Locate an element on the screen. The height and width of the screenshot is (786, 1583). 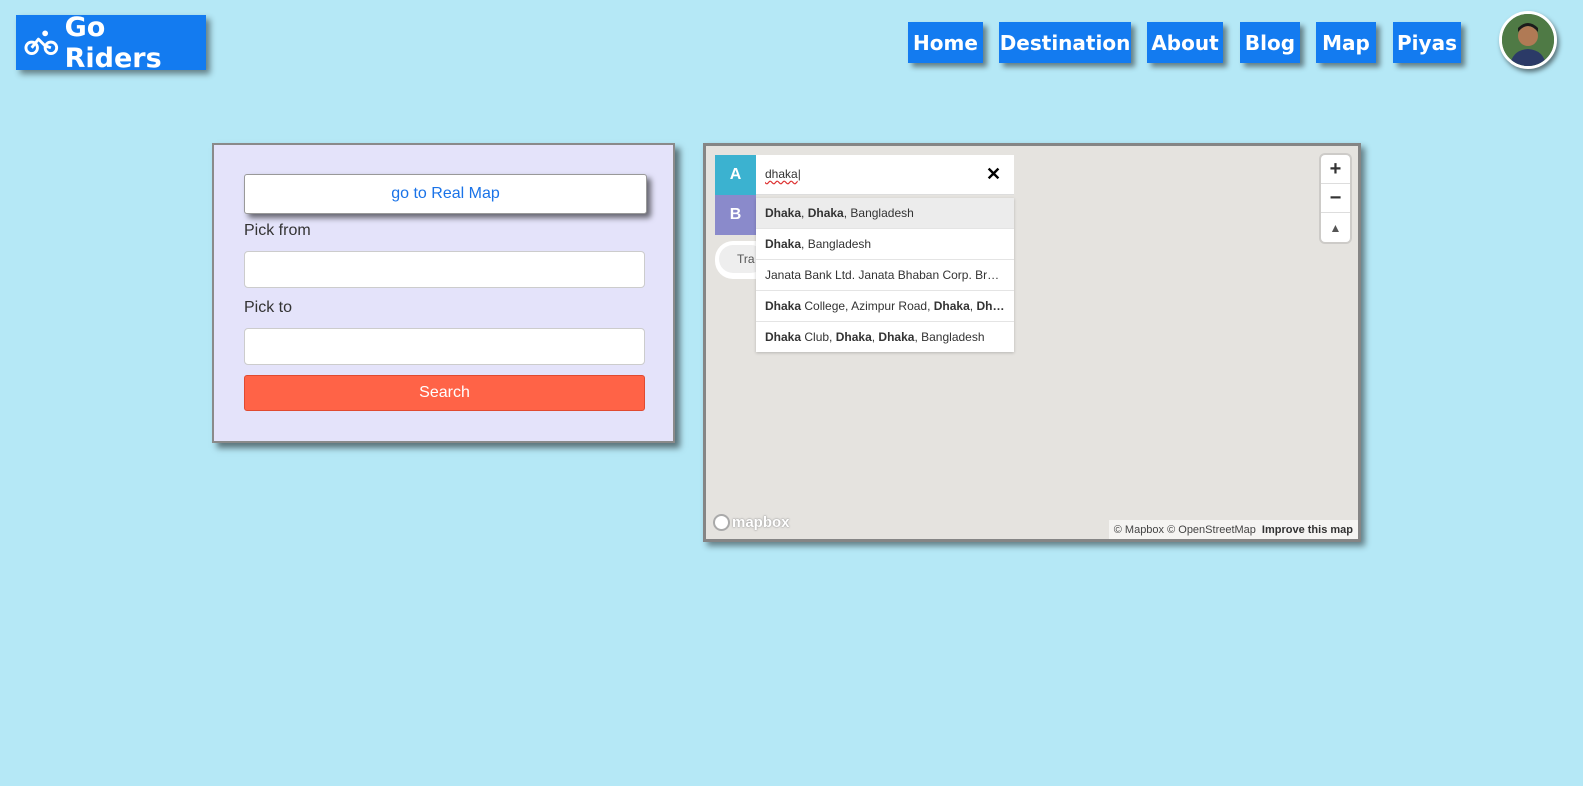
suggestion-text: Dhaka, Bangladesh is located at coordinates (818, 244).